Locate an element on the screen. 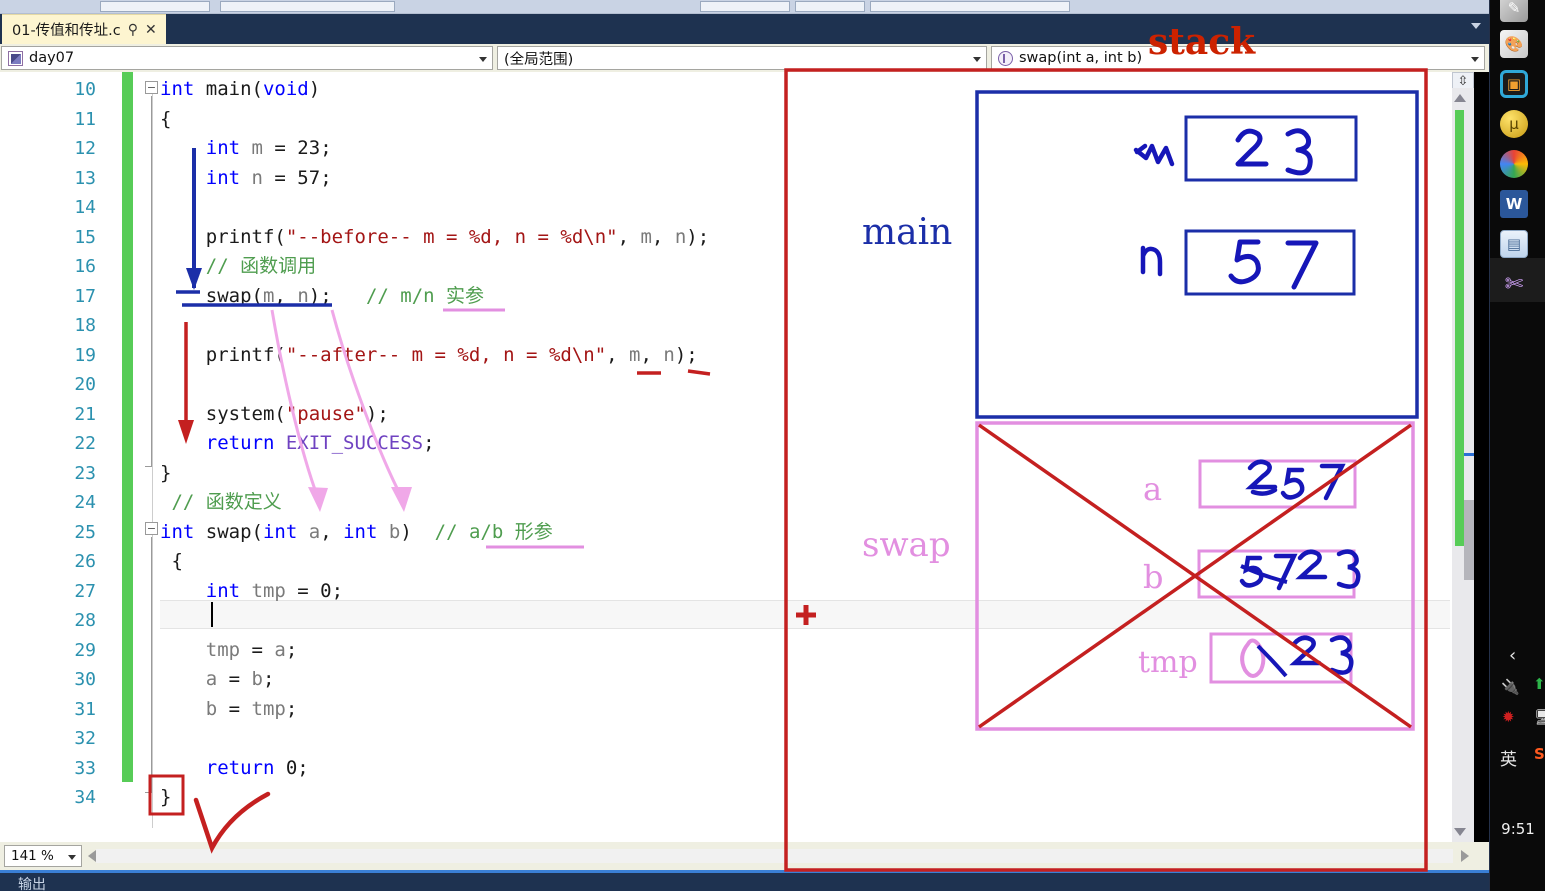 Image resolution: width=1545 pixels, height=891 pixels. collapse-toggle-swap: − is located at coordinates (151, 528).